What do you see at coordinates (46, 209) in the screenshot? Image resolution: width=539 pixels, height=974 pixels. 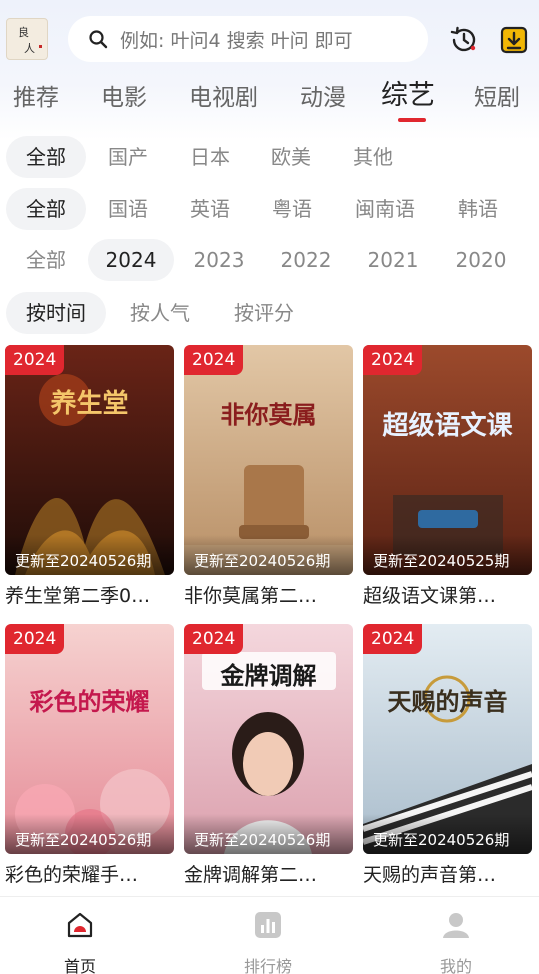 I see `language-option: 全部` at bounding box center [46, 209].